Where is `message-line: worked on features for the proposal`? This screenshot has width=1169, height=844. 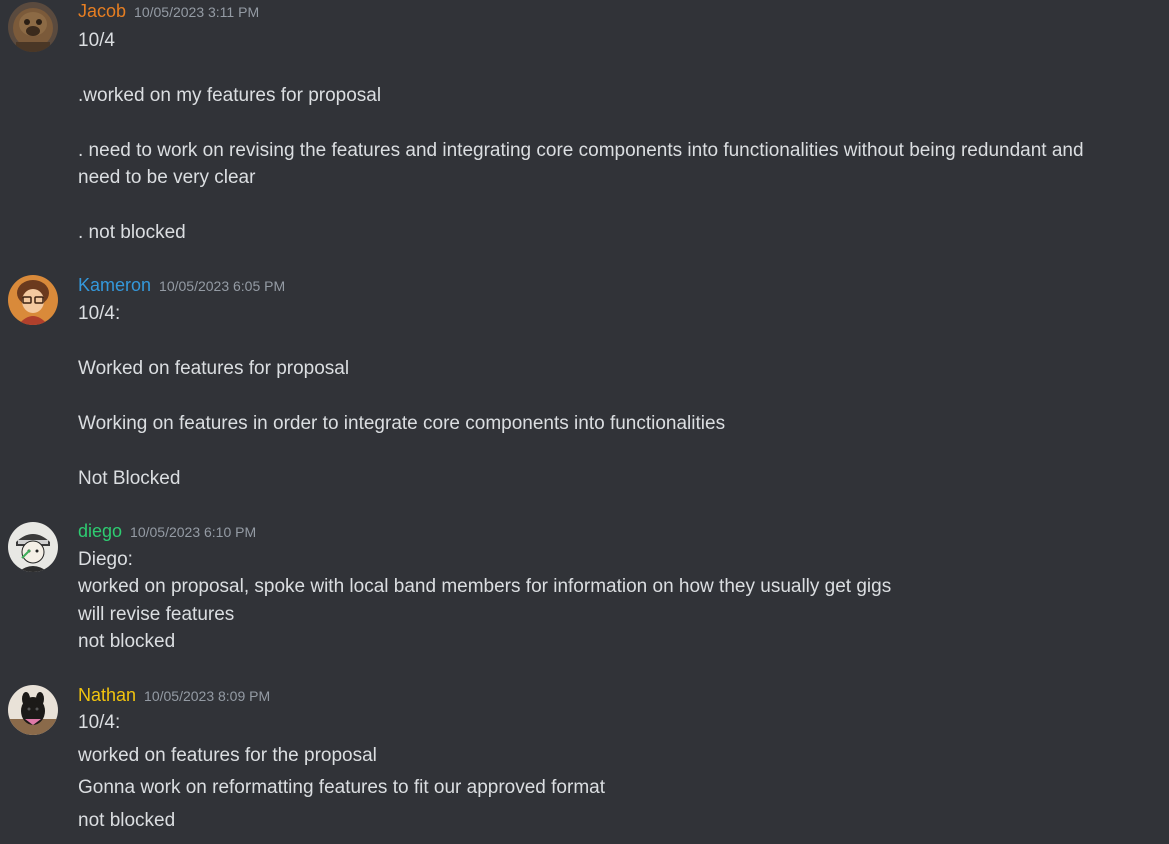 message-line: worked on features for the proposal is located at coordinates (227, 755).